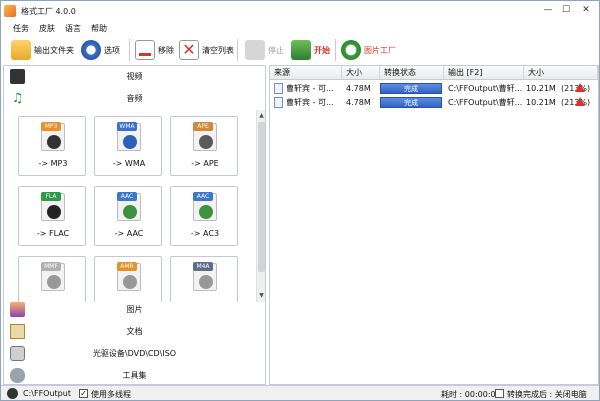  I want to click on format-tile-label: -> FLAC, so click(53, 233).